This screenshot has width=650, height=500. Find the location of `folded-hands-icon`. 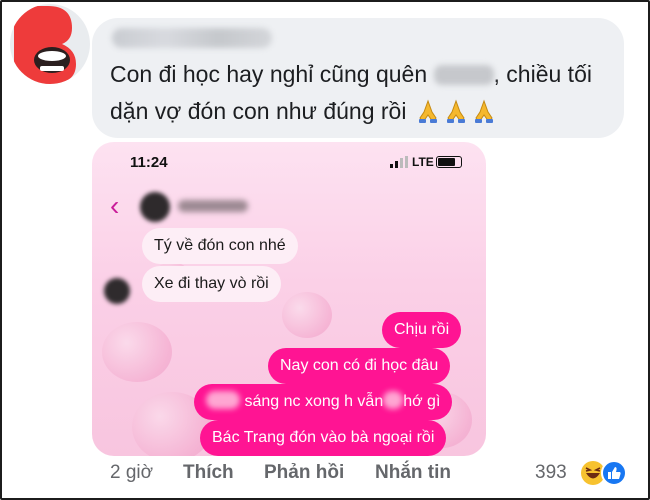

folded-hands-icon is located at coordinates (455, 111).